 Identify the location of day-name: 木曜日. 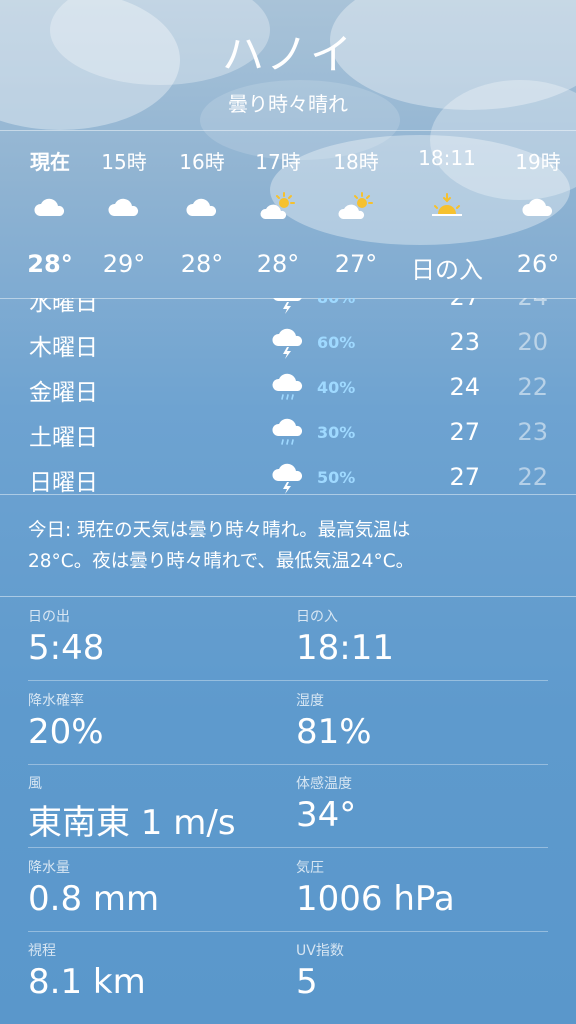
(63, 348).